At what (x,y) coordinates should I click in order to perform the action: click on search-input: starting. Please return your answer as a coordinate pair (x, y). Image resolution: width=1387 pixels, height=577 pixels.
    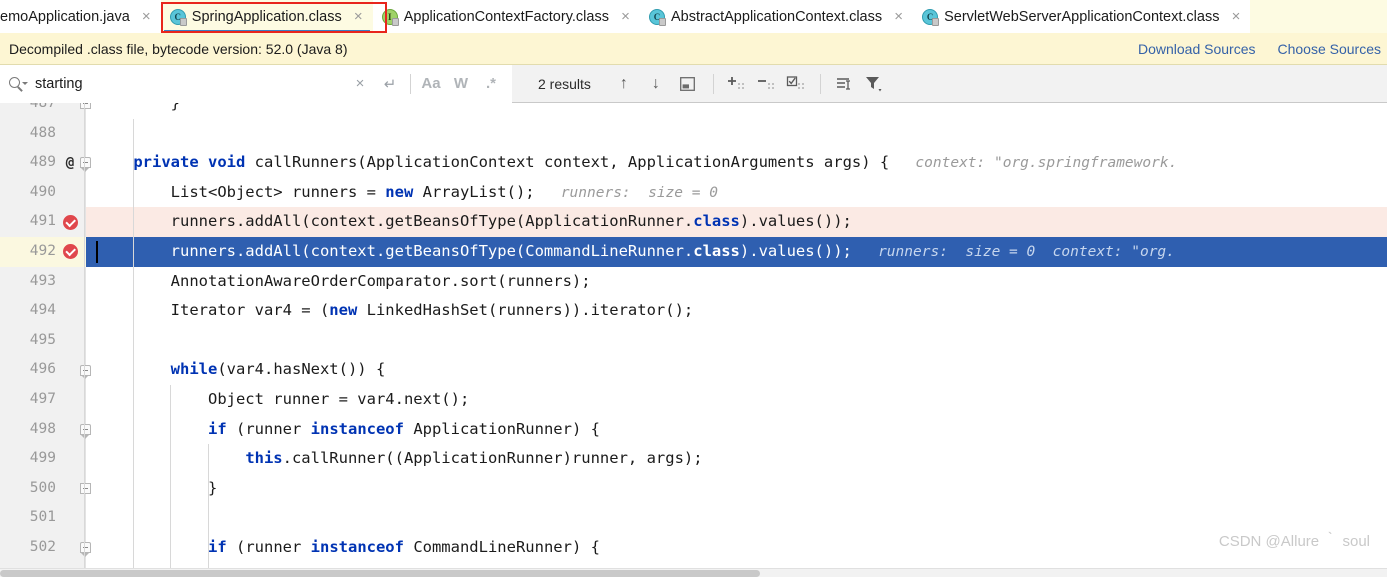
    Looking at the image, I should click on (190, 84).